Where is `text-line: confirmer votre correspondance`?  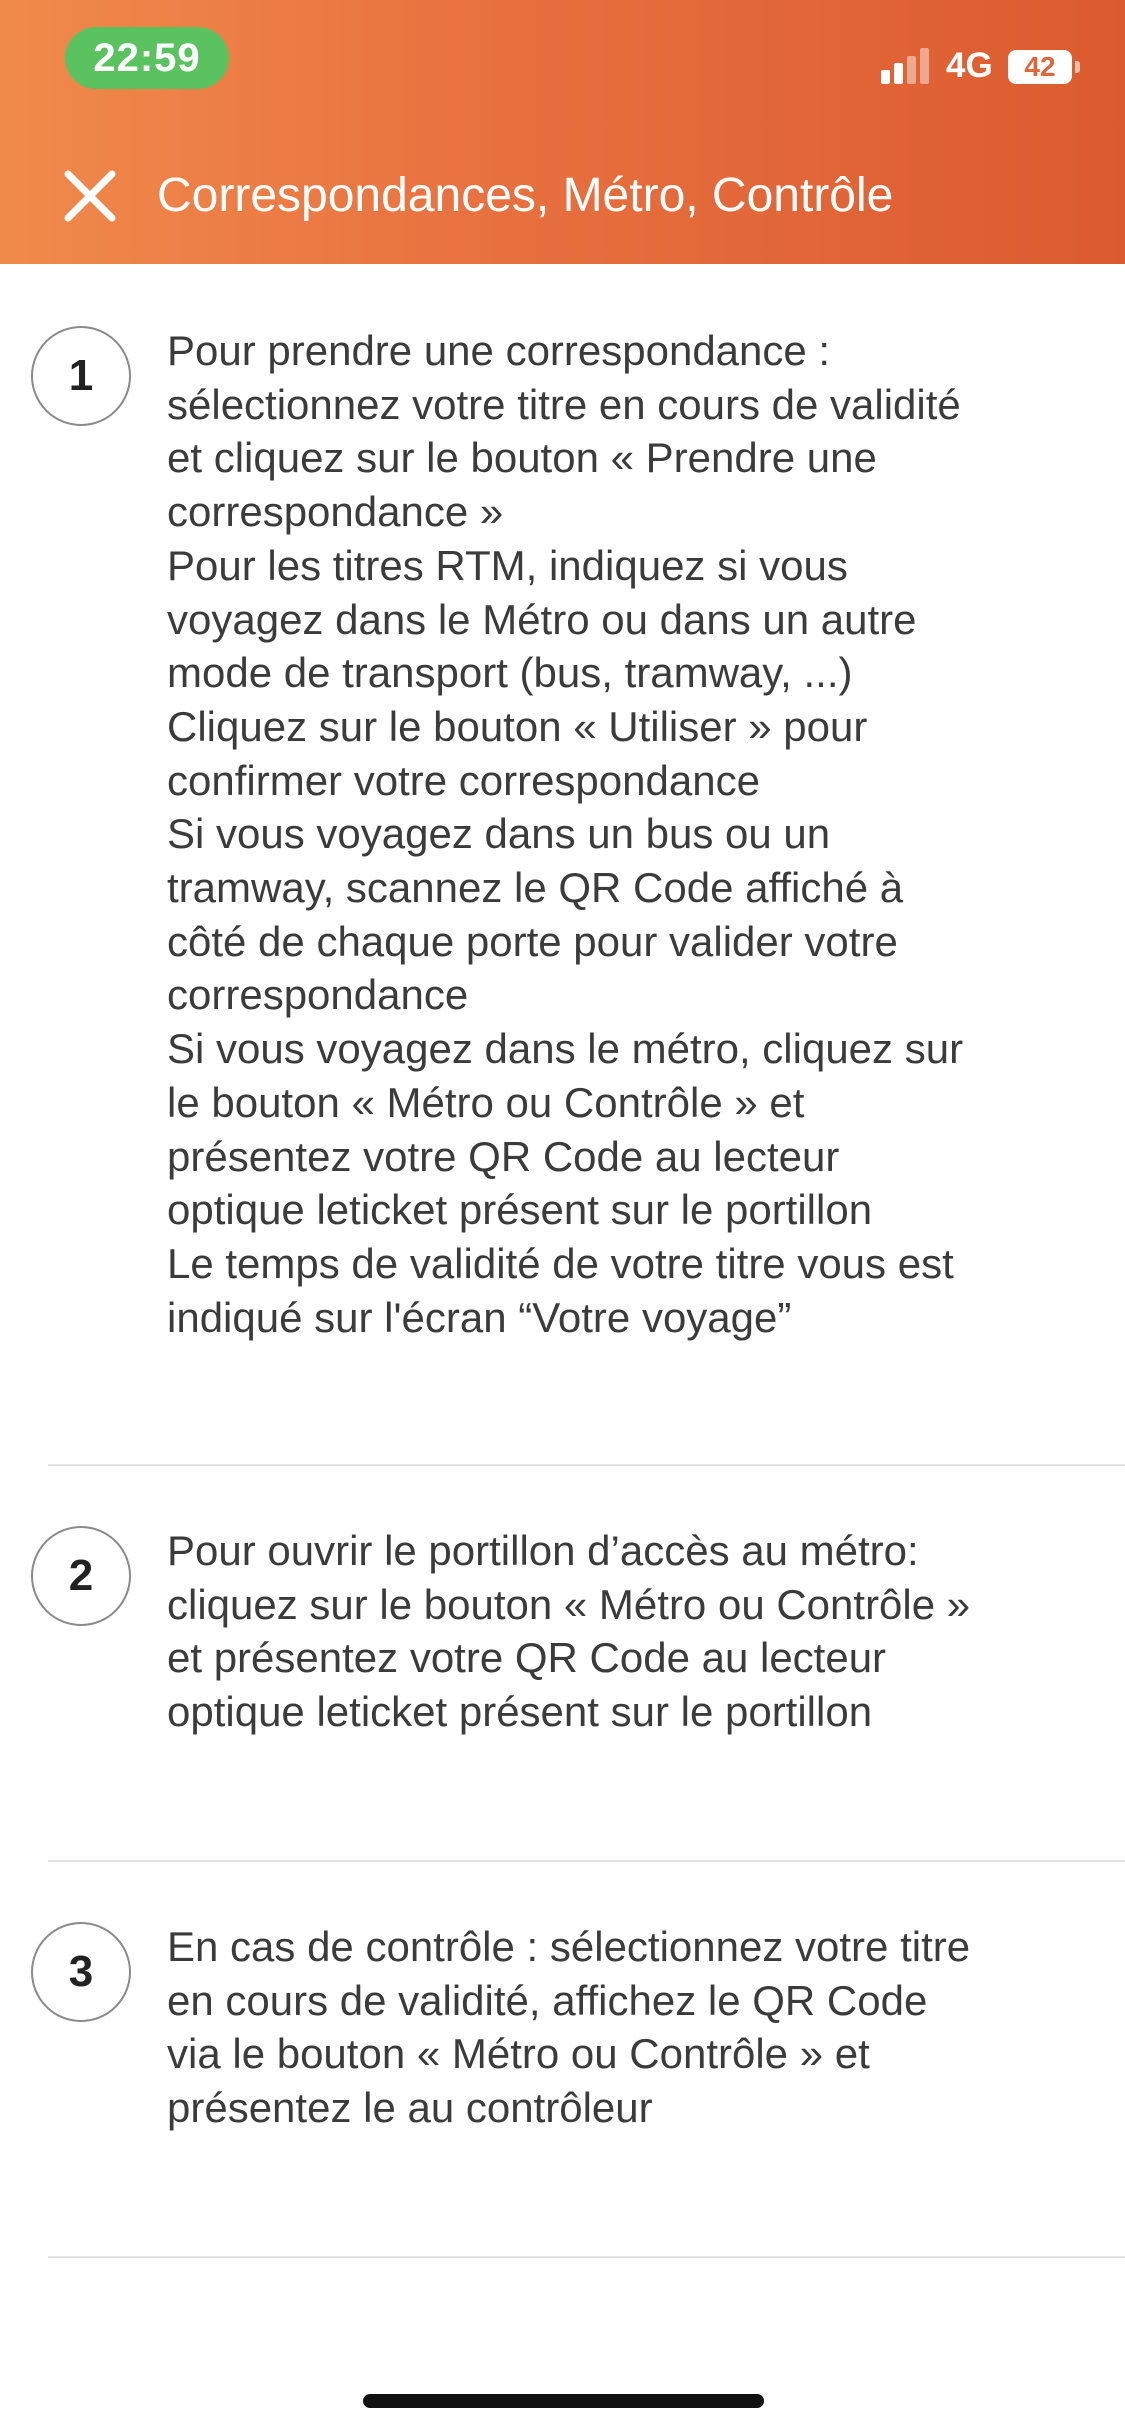 text-line: confirmer votre correspondance is located at coordinates (463, 780).